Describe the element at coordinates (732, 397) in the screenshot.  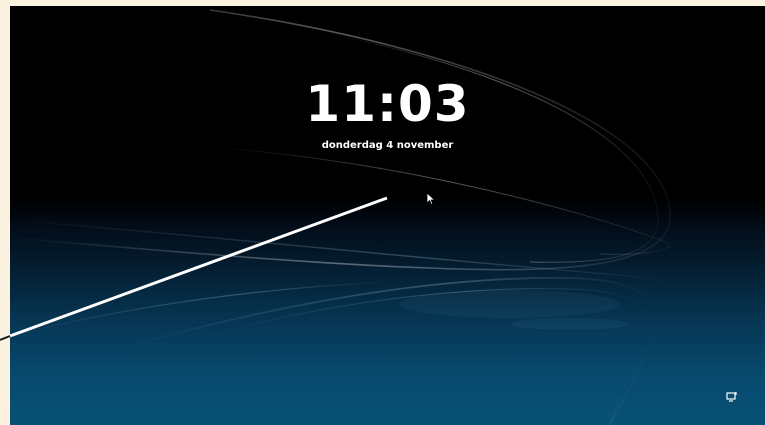
I see `network-status-icon` at that location.